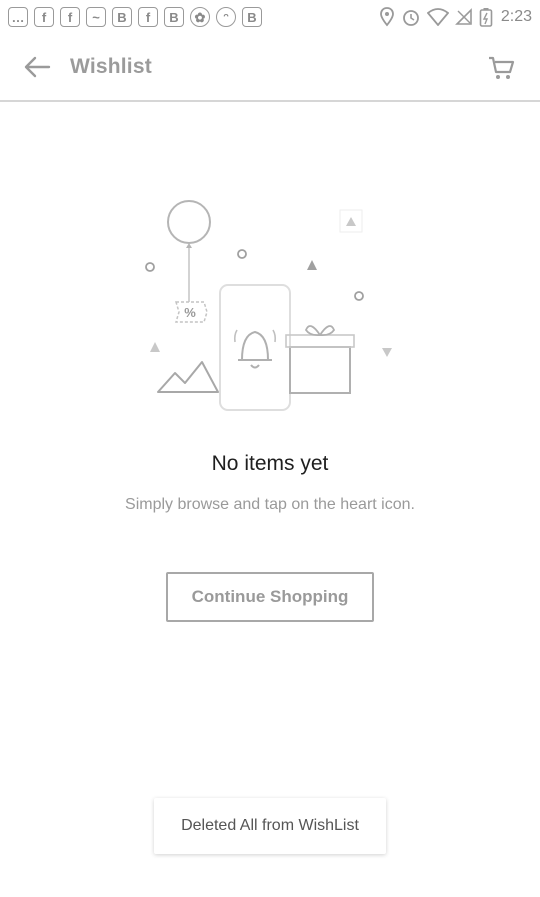 The image size is (540, 897). What do you see at coordinates (188, 377) in the screenshot?
I see `mountains-icon` at bounding box center [188, 377].